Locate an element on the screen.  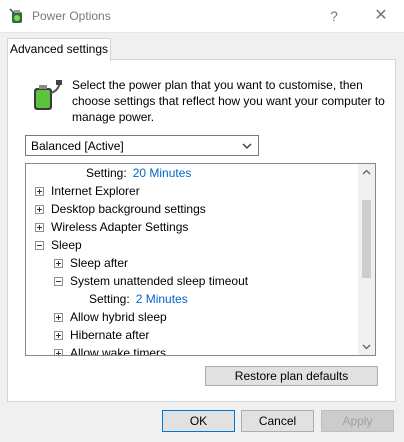
setting-value: 2 Minutes is located at coordinates (162, 299).